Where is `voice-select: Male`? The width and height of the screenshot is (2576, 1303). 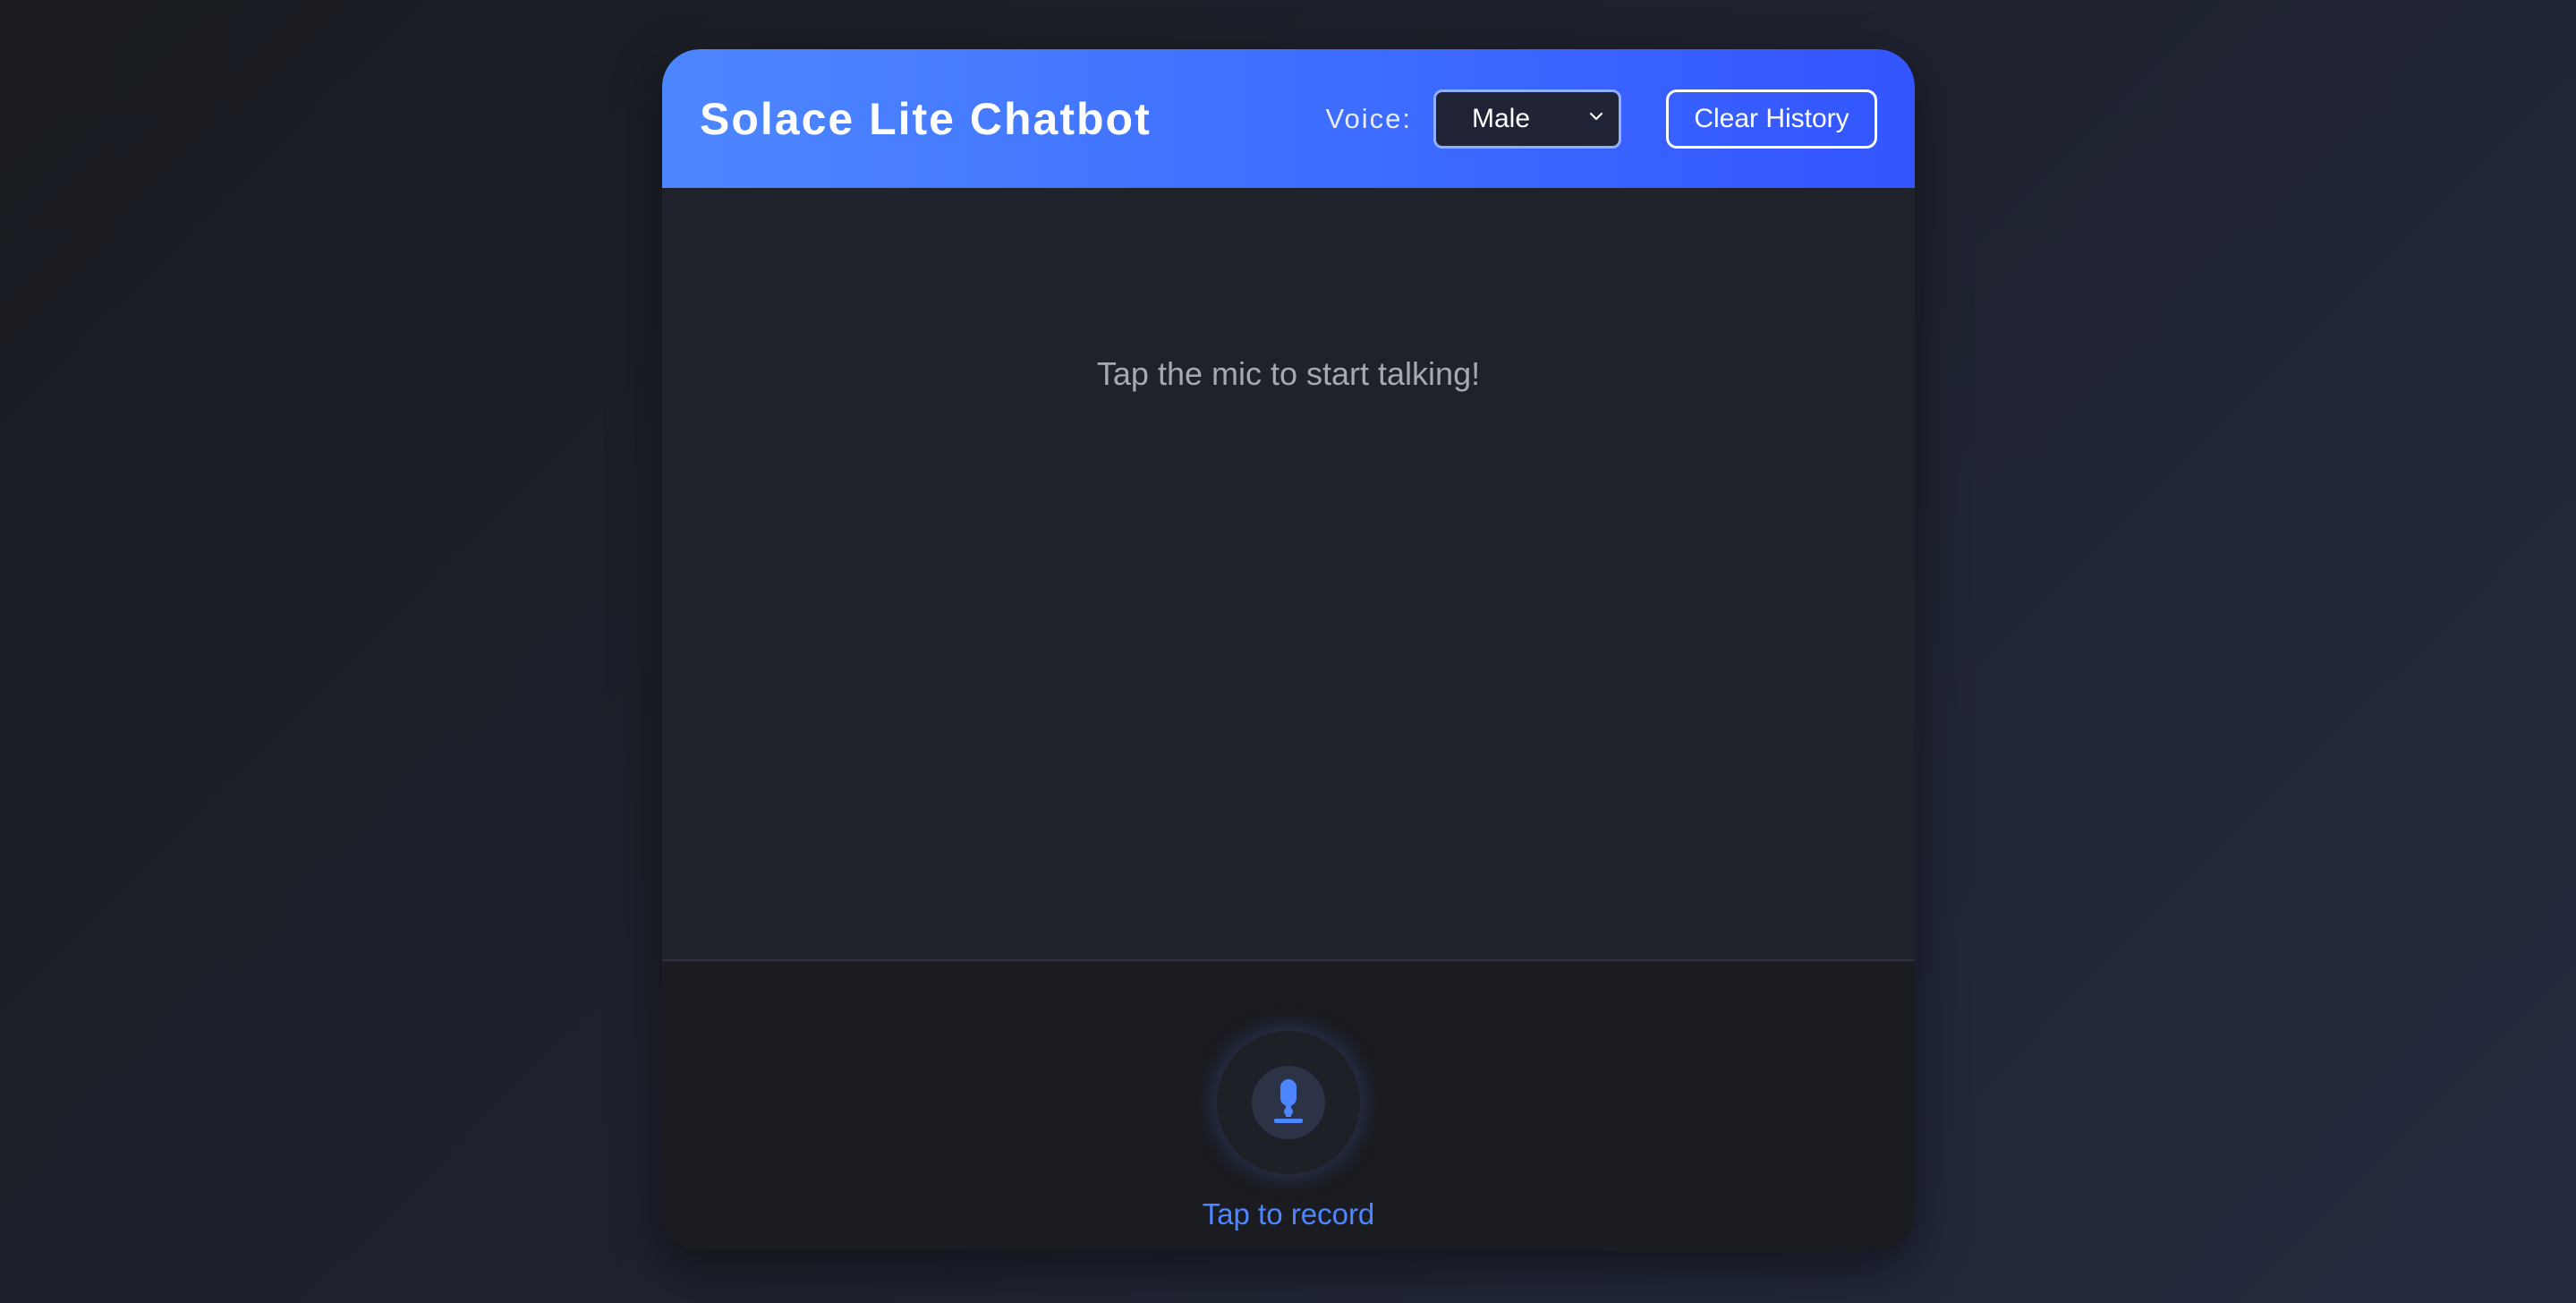 voice-select: Male is located at coordinates (1527, 119).